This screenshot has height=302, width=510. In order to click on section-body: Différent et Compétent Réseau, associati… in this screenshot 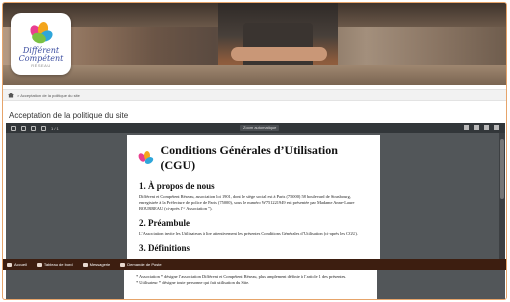, I will do `click(247, 202)`.